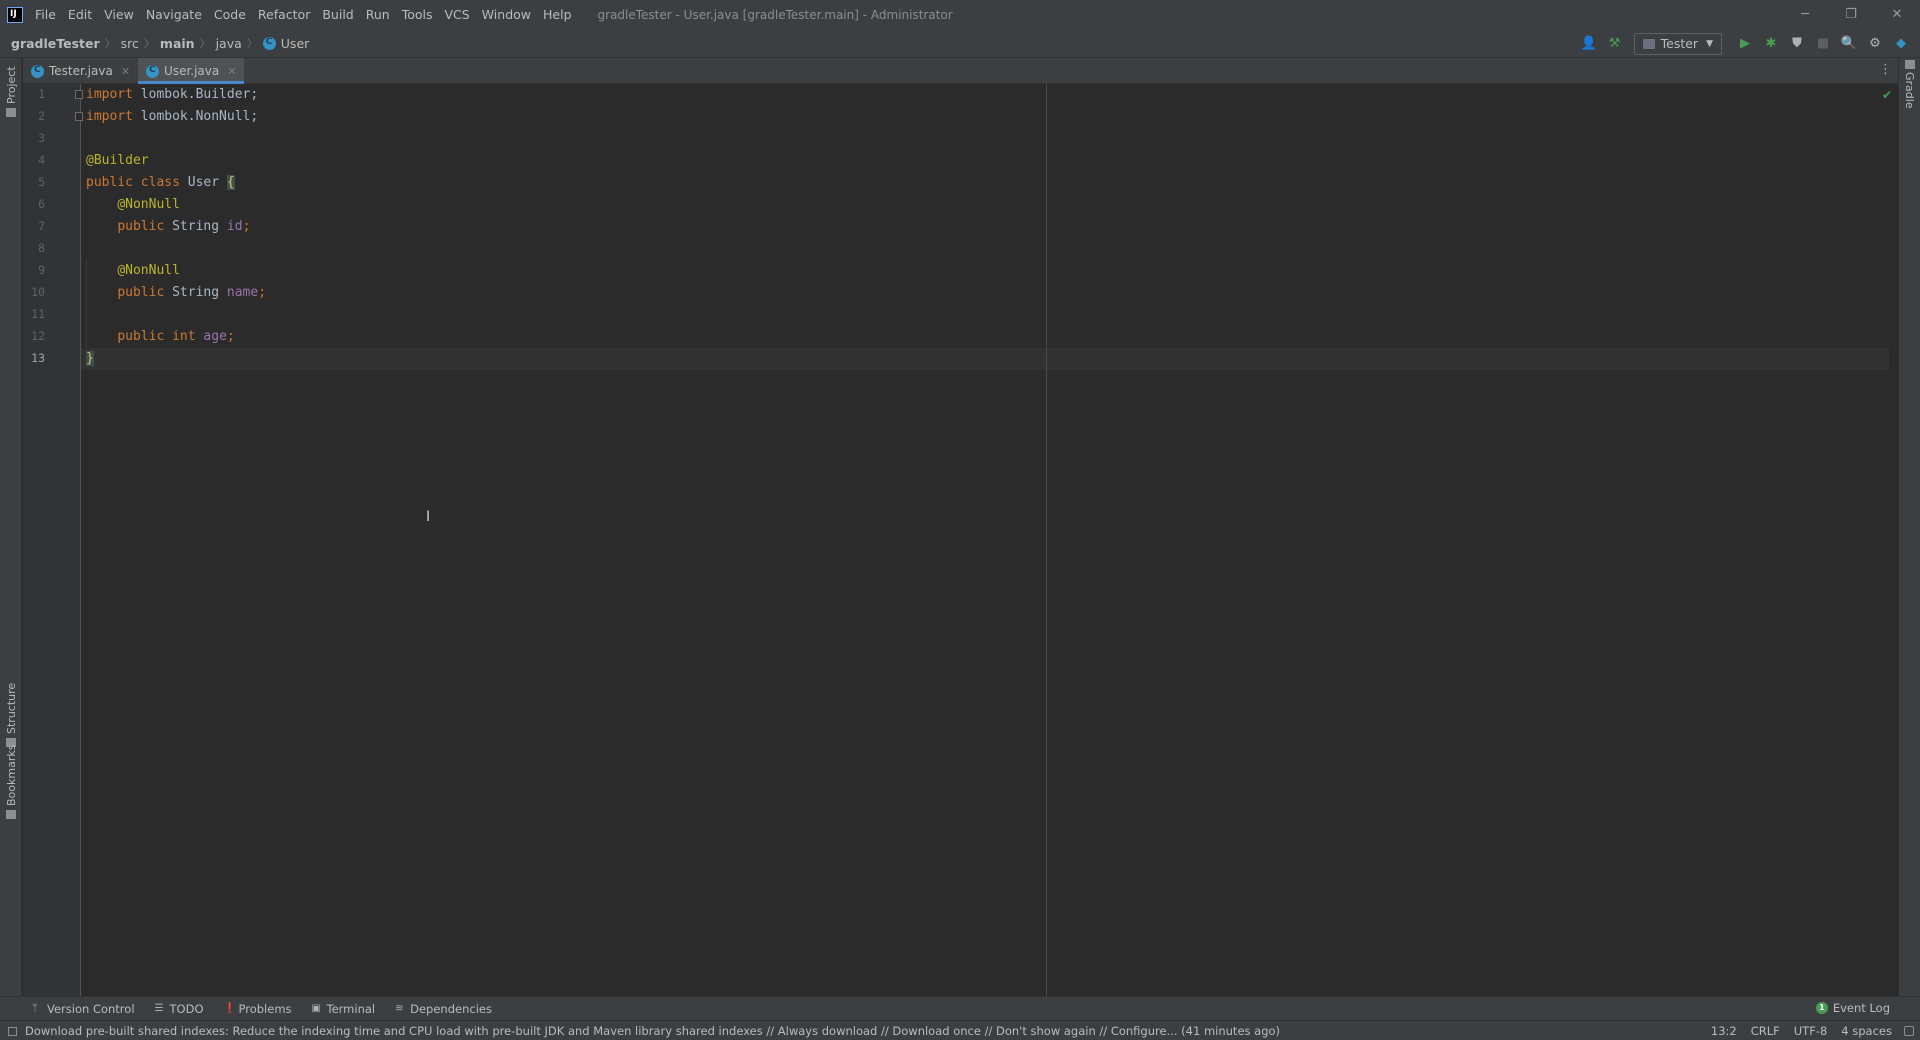 This screenshot has width=1920, height=1040. I want to click on event-count-badge: 1, so click(1821, 1008).